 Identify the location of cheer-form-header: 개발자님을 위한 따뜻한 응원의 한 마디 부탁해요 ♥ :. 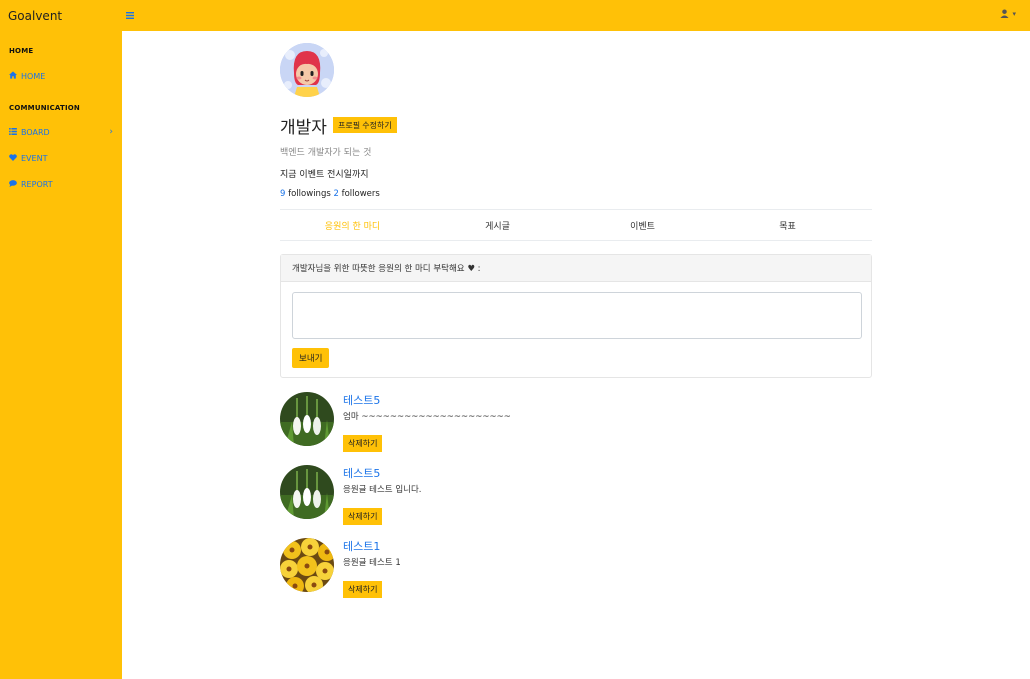
(576, 268).